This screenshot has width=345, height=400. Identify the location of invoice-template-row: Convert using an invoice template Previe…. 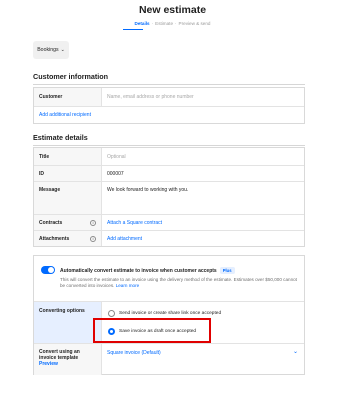
(169, 359).